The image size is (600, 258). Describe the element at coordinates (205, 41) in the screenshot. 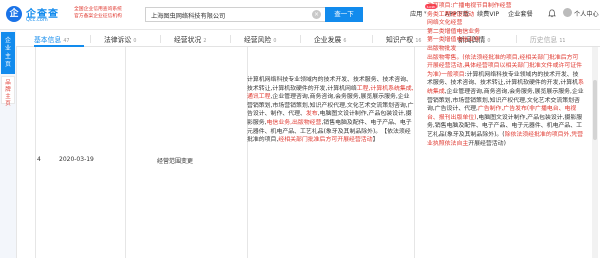

I see `tab-count: 2` at that location.